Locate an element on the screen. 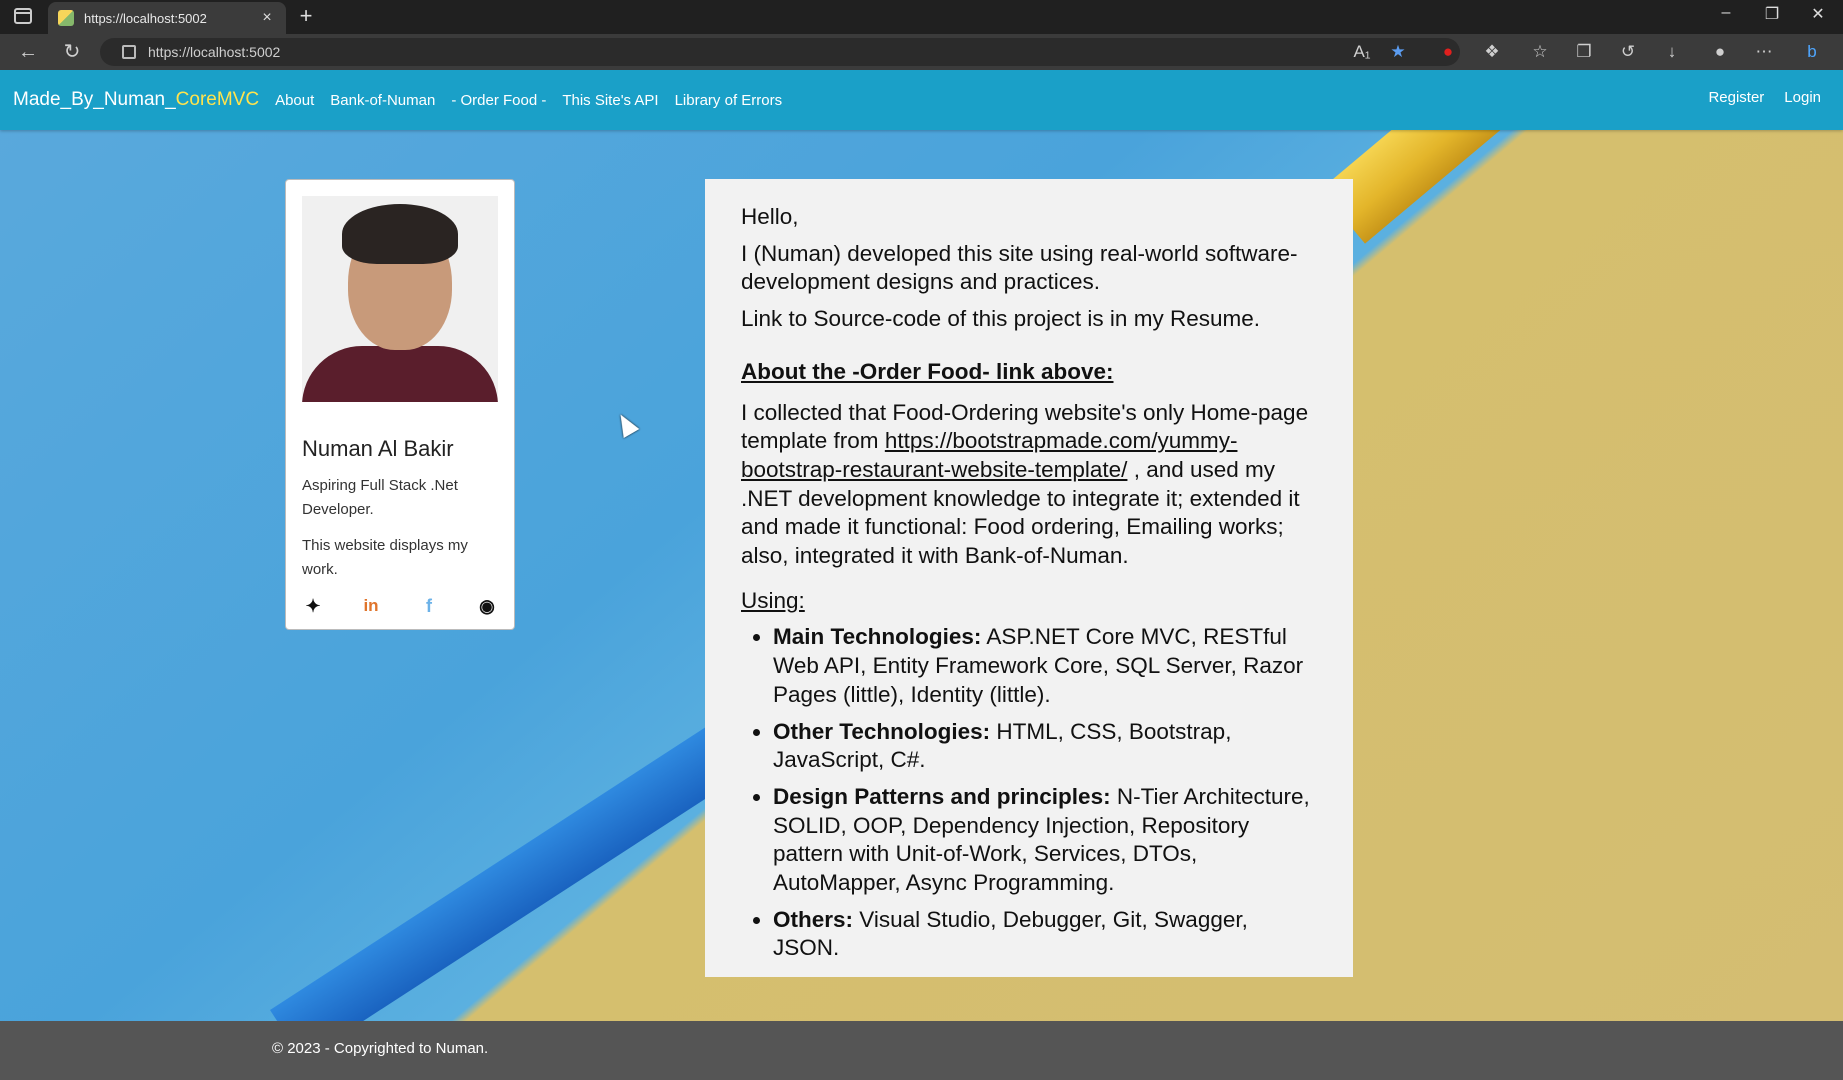 The width and height of the screenshot is (1843, 1080). copilot-icon: b is located at coordinates (1812, 52).